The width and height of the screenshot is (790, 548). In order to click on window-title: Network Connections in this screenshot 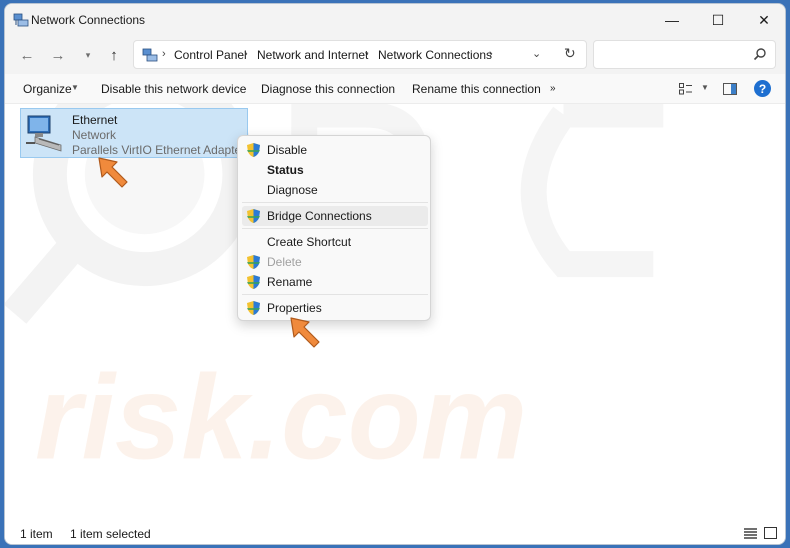, I will do `click(88, 20)`.